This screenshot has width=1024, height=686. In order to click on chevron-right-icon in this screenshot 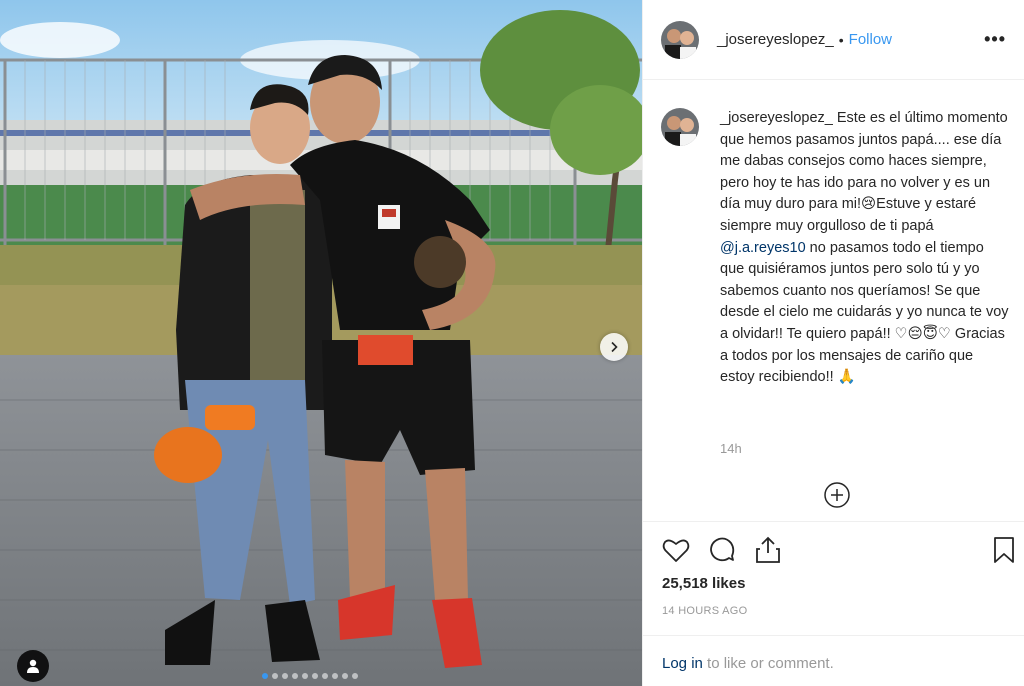, I will do `click(614, 347)`.